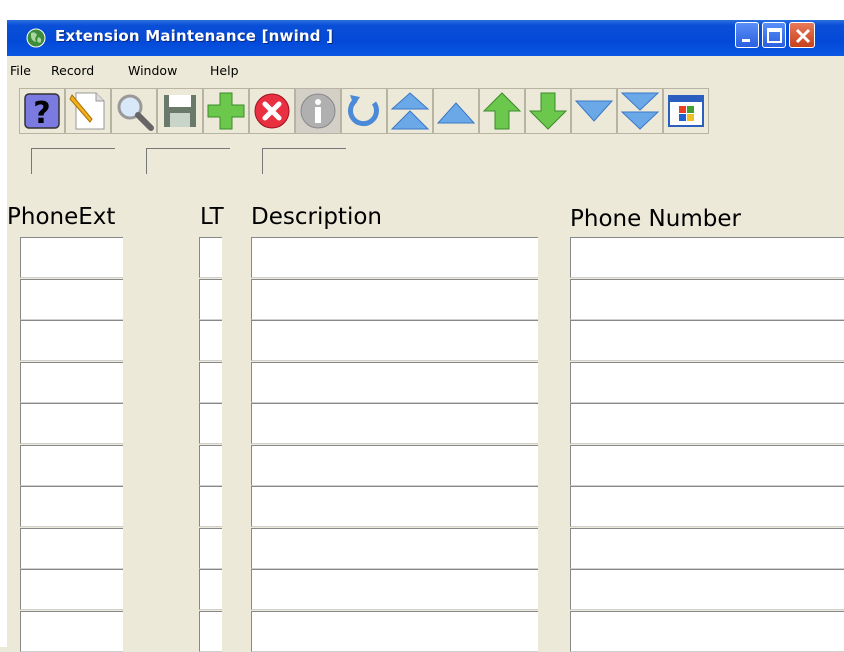 Image resolution: width=844 pixels, height=652 pixels. I want to click on maximize-icon, so click(774, 35).